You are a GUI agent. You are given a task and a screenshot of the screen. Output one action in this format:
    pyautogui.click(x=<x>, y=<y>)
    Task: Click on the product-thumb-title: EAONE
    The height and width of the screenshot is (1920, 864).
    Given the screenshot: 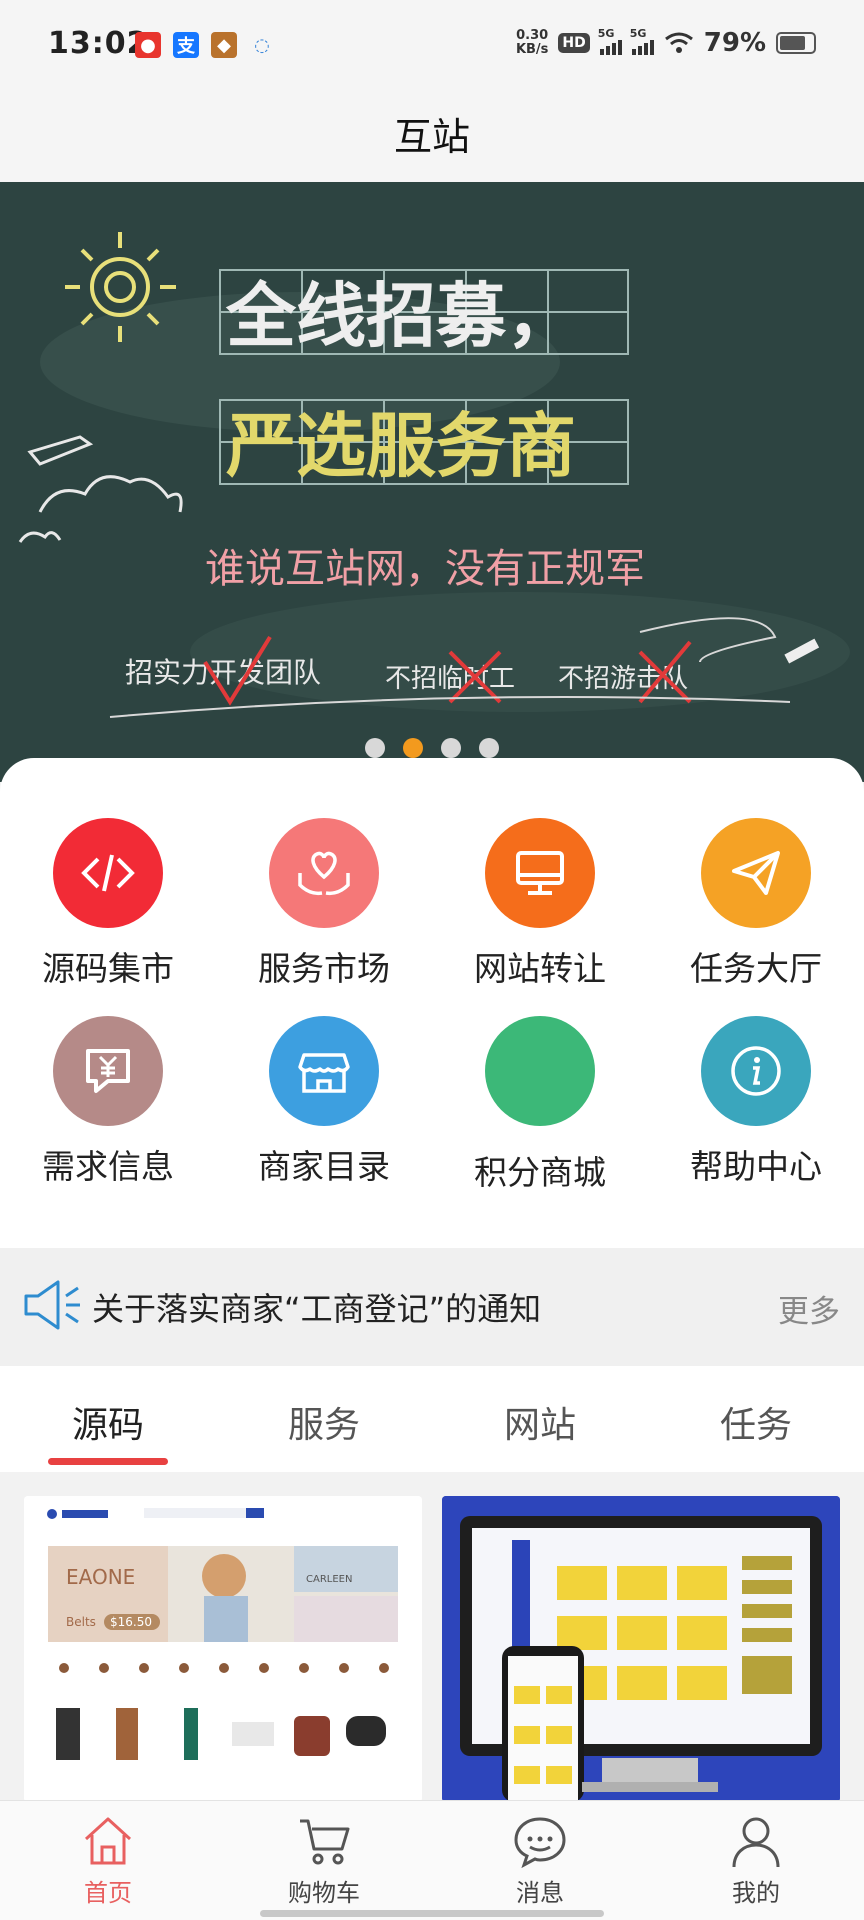 What is the action you would take?
    pyautogui.click(x=100, y=1577)
    